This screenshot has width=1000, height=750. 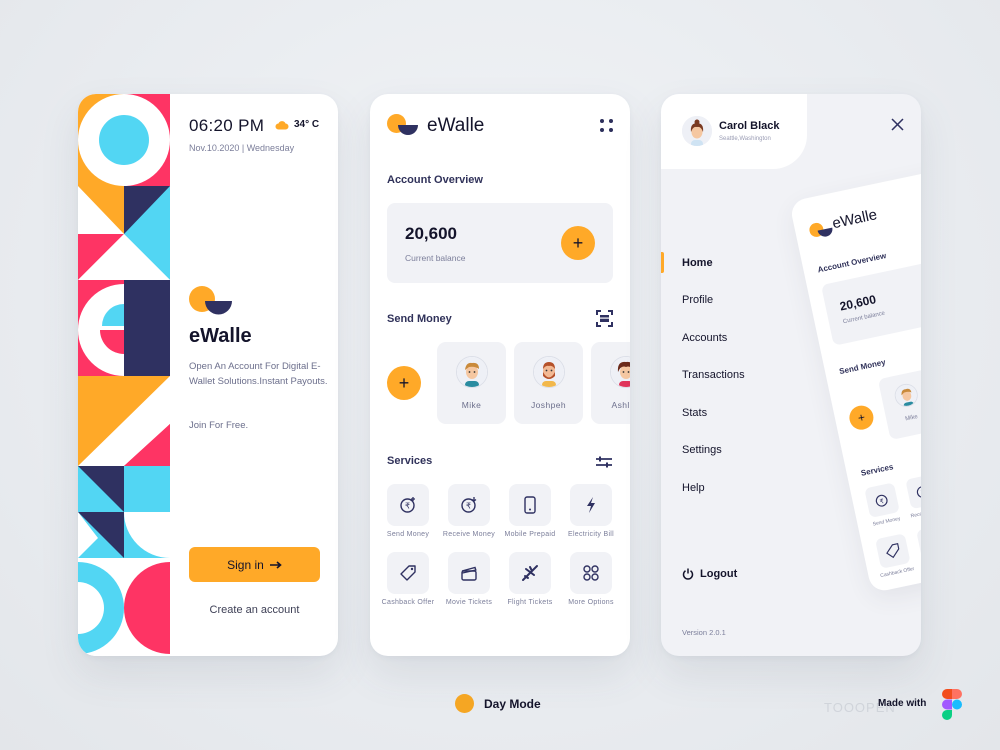 I want to click on account-overview-title: Account Overview, so click(x=435, y=180).